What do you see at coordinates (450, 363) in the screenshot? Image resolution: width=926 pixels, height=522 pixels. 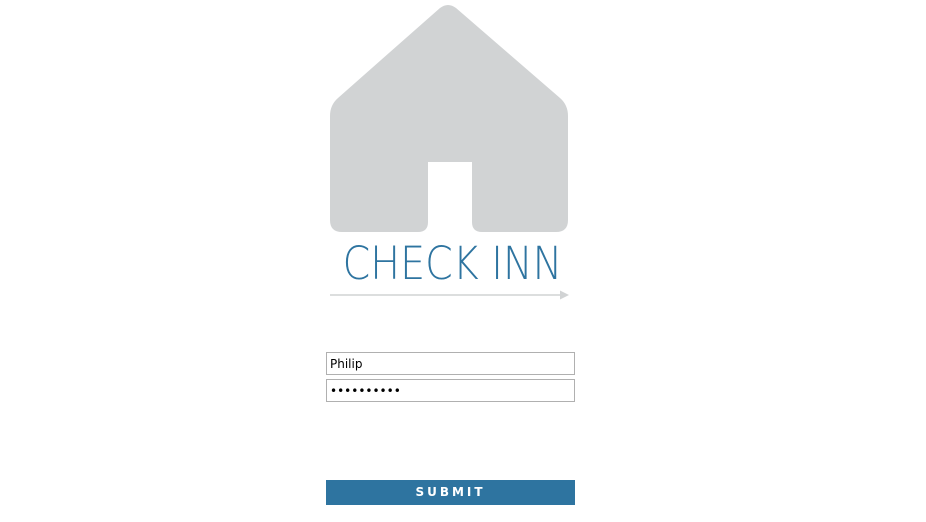 I see `username-field` at bounding box center [450, 363].